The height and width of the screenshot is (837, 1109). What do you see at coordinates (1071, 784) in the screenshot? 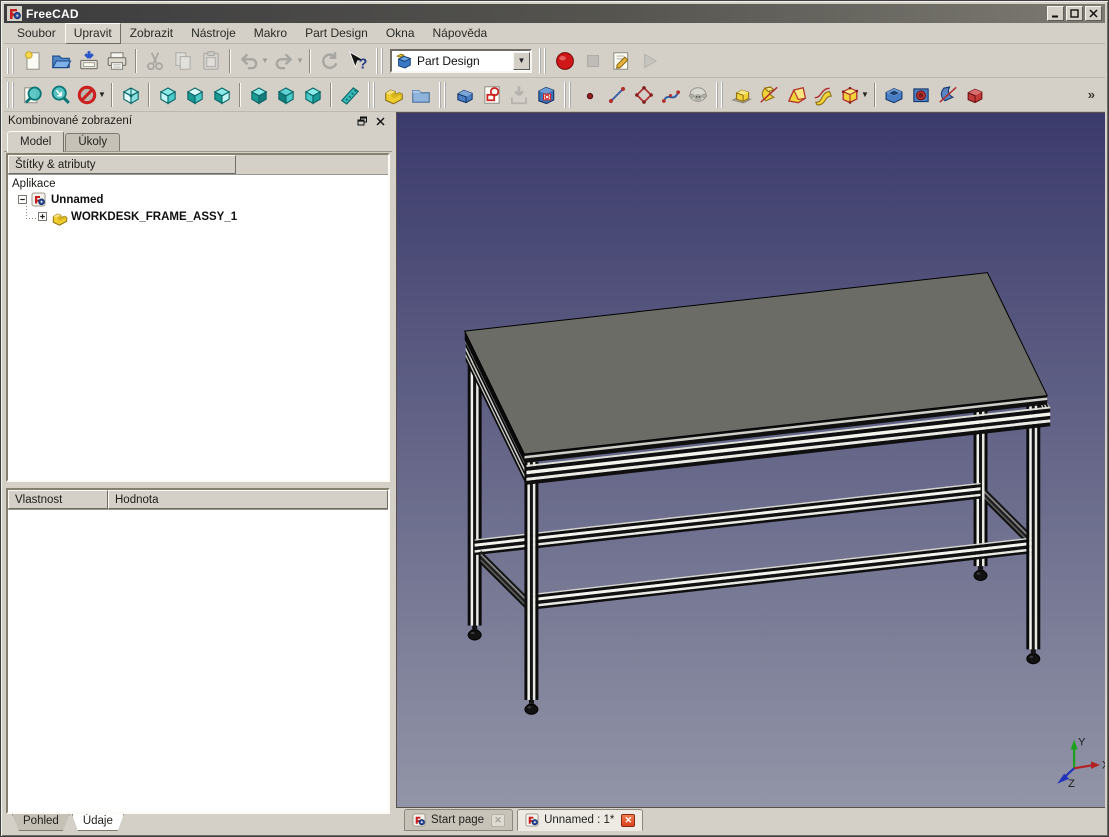
I see `axis-z-label: Z` at bounding box center [1071, 784].